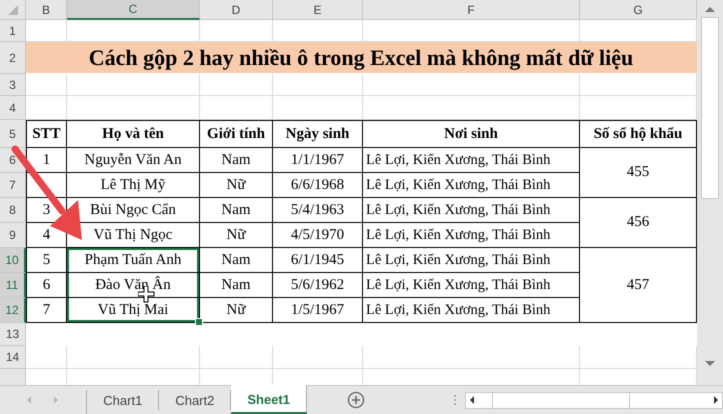  Describe the element at coordinates (318, 10) in the screenshot. I see `column-header: E` at that location.